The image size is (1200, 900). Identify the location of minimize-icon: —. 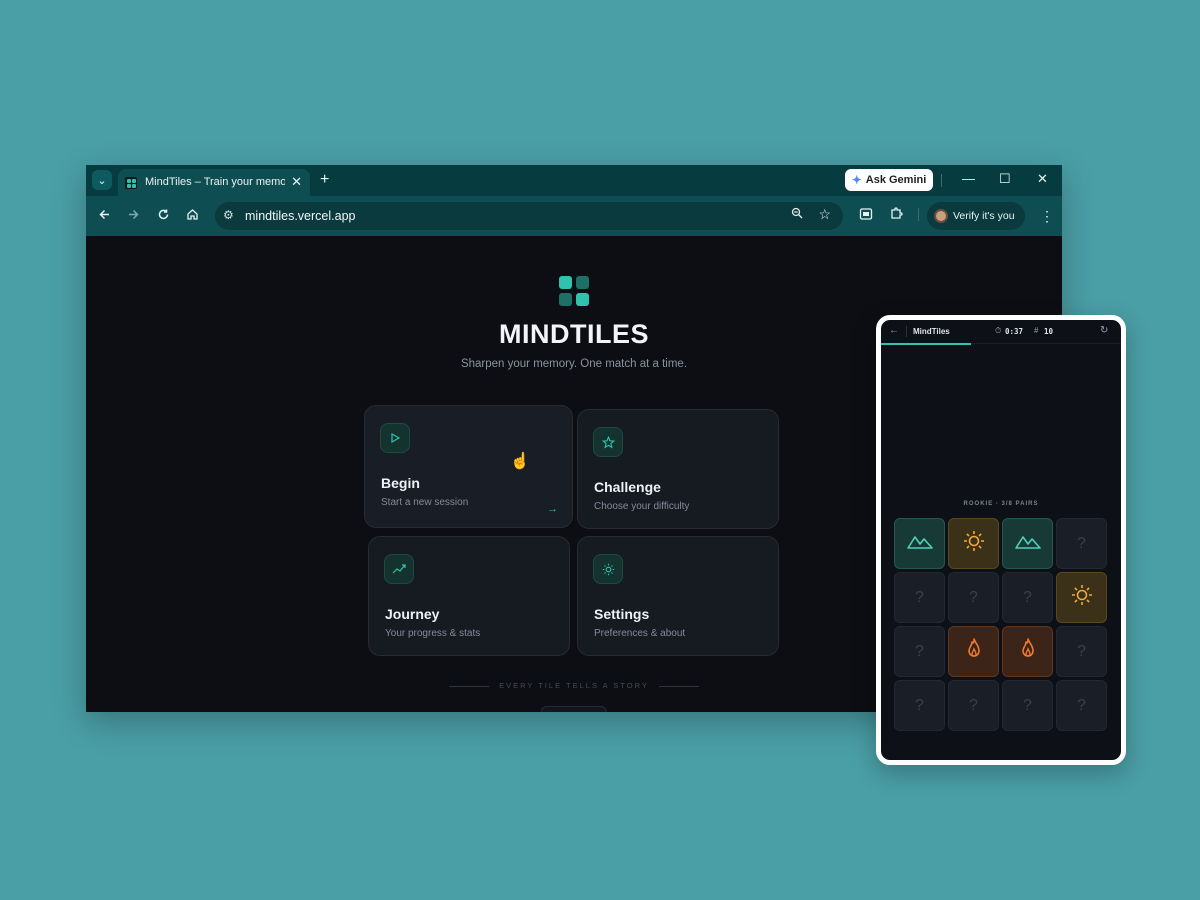
(968, 178).